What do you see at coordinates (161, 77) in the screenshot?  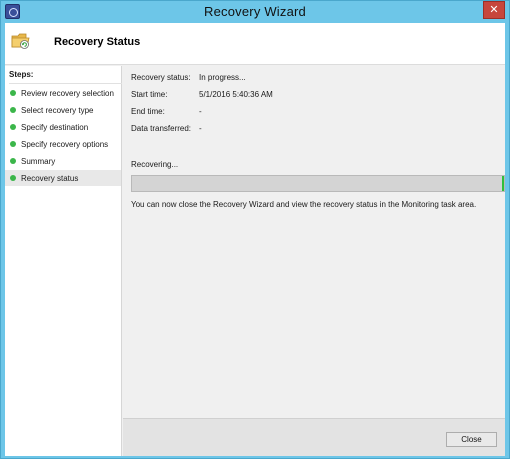 I see `recovery-status-label: Recovery status:` at bounding box center [161, 77].